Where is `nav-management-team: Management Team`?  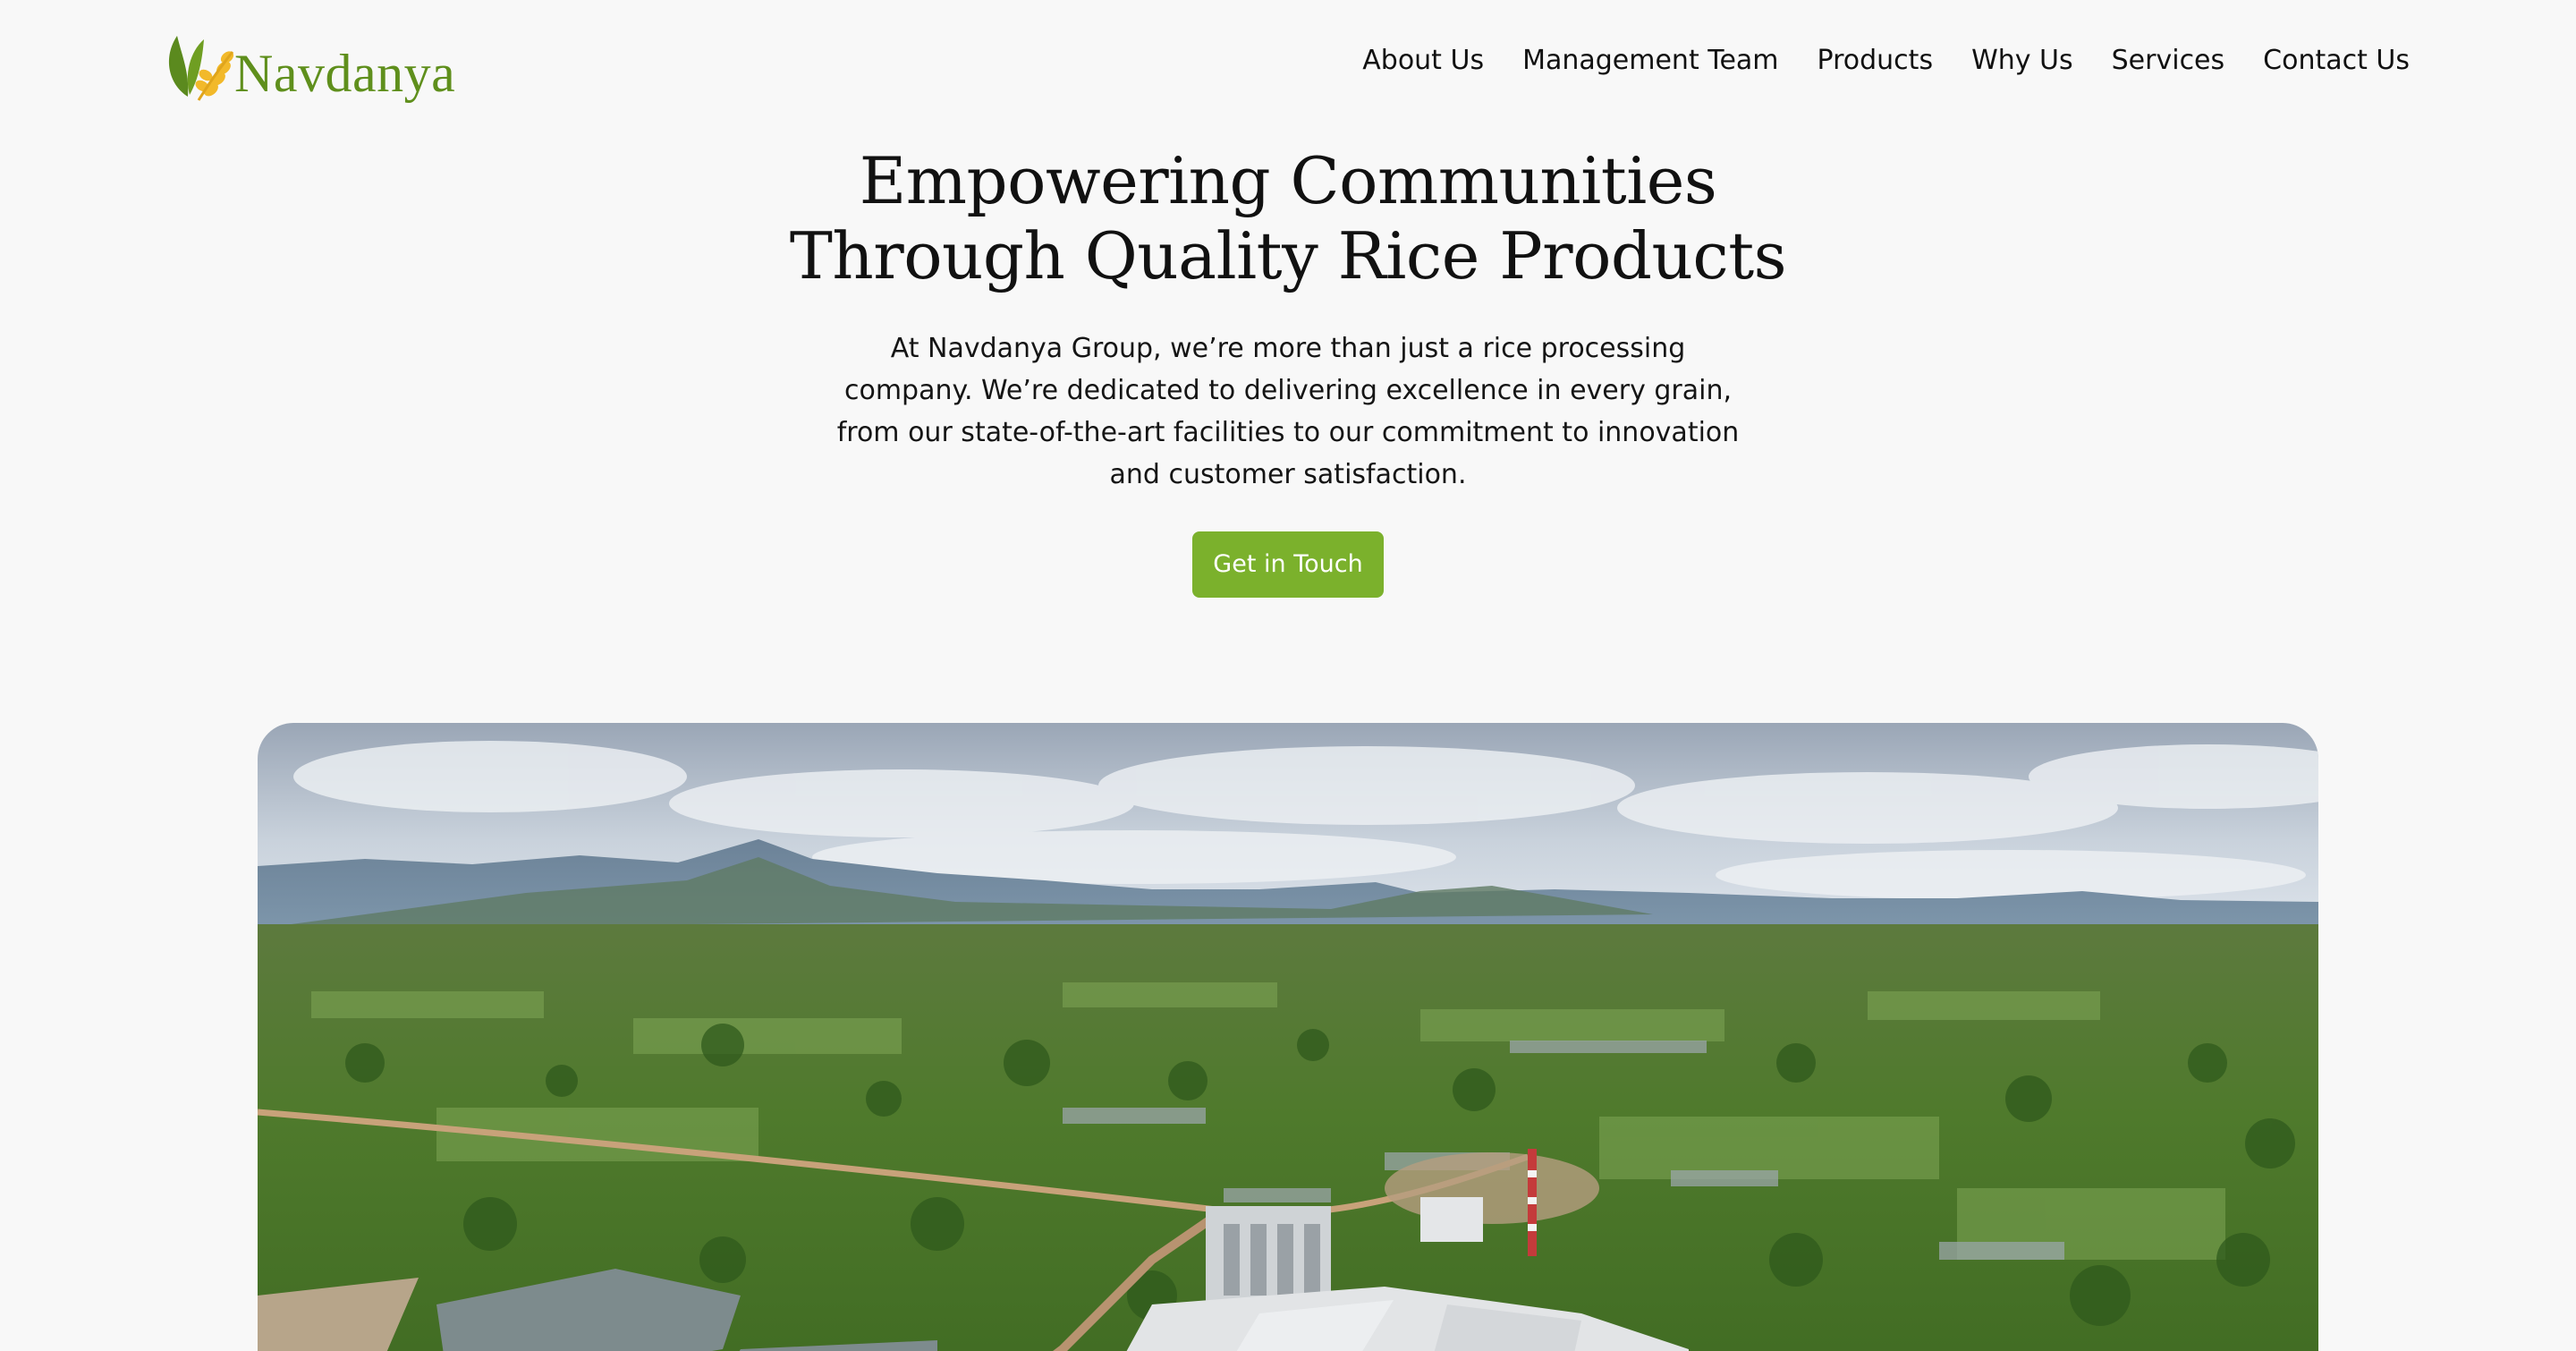 nav-management-team: Management Team is located at coordinates (1650, 60).